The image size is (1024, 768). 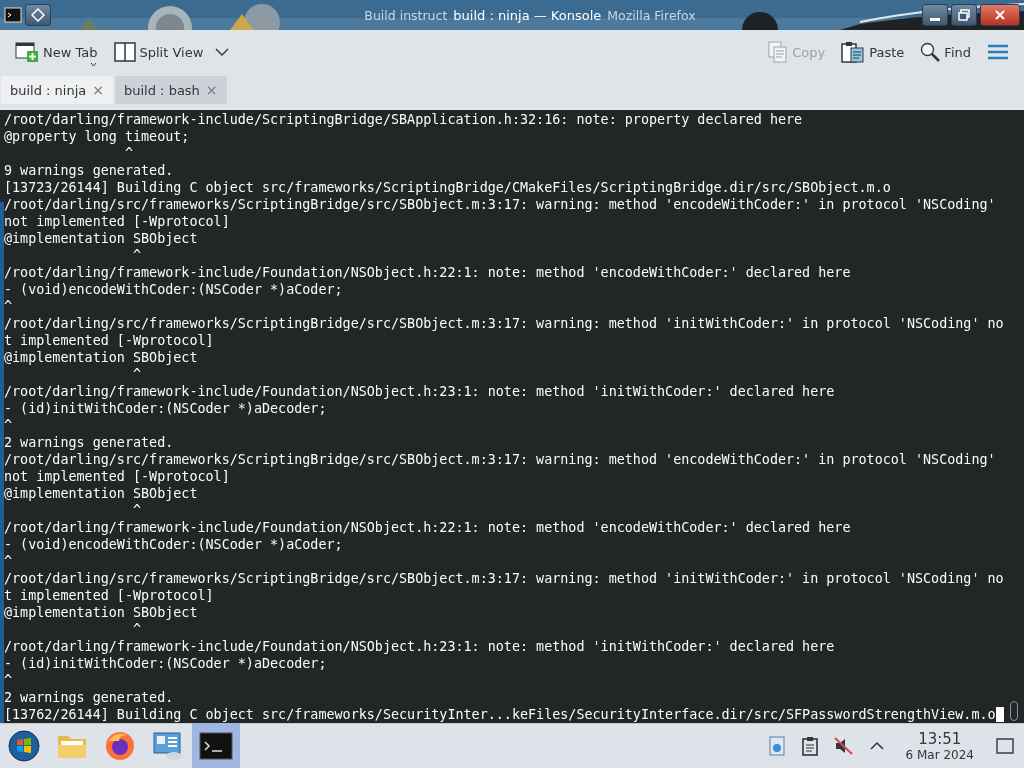 What do you see at coordinates (57, 90) in the screenshot?
I see `terminal-tab: build : ninja ×` at bounding box center [57, 90].